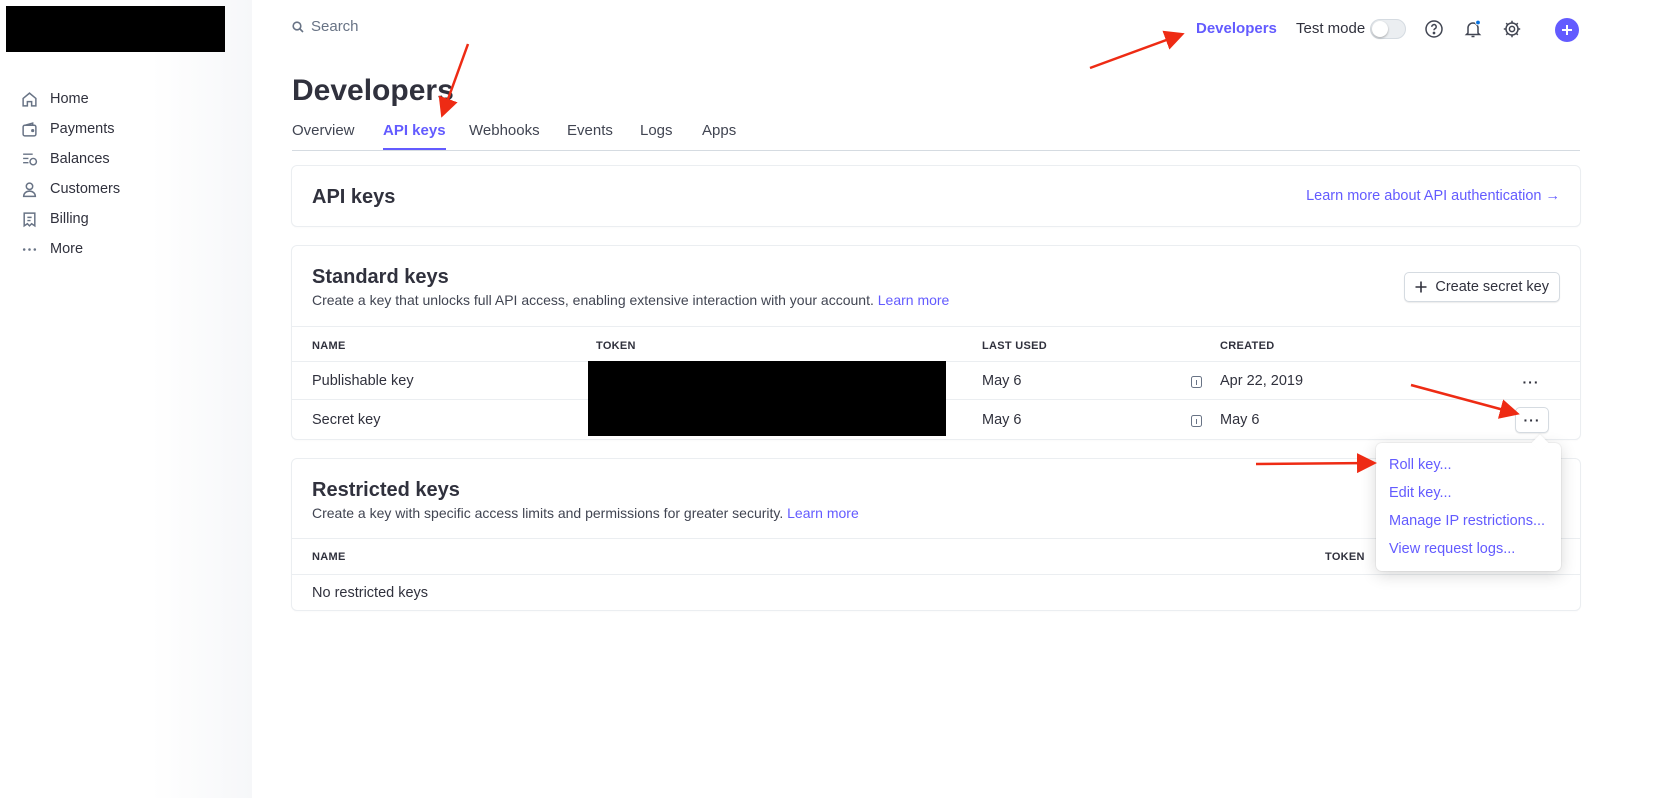  I want to click on account-logo-redacted, so click(115, 29).